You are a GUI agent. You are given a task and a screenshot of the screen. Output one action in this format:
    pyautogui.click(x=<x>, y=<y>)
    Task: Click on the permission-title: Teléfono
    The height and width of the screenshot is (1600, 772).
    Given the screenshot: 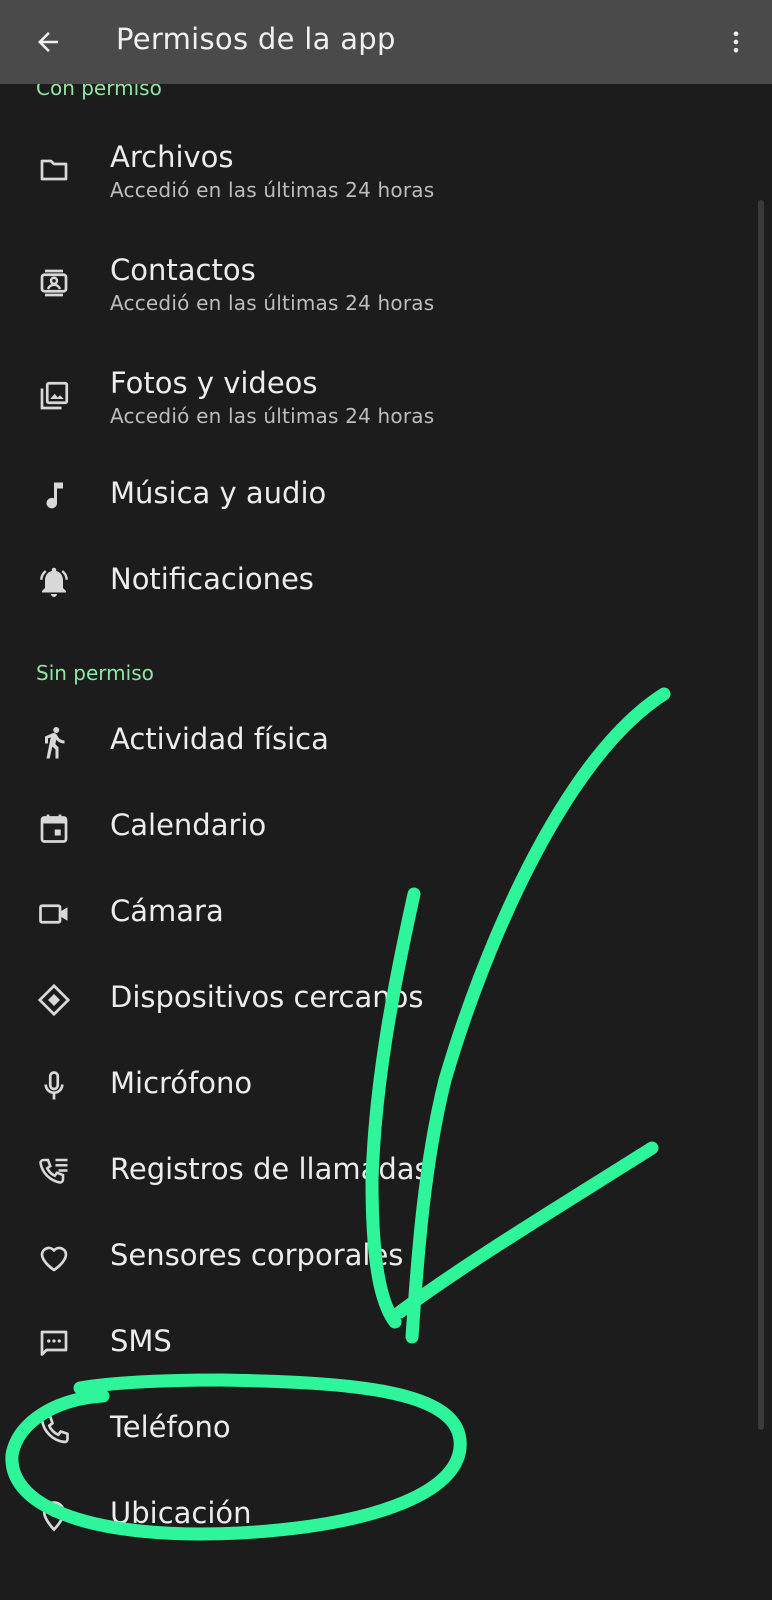 What is the action you would take?
    pyautogui.click(x=170, y=1427)
    